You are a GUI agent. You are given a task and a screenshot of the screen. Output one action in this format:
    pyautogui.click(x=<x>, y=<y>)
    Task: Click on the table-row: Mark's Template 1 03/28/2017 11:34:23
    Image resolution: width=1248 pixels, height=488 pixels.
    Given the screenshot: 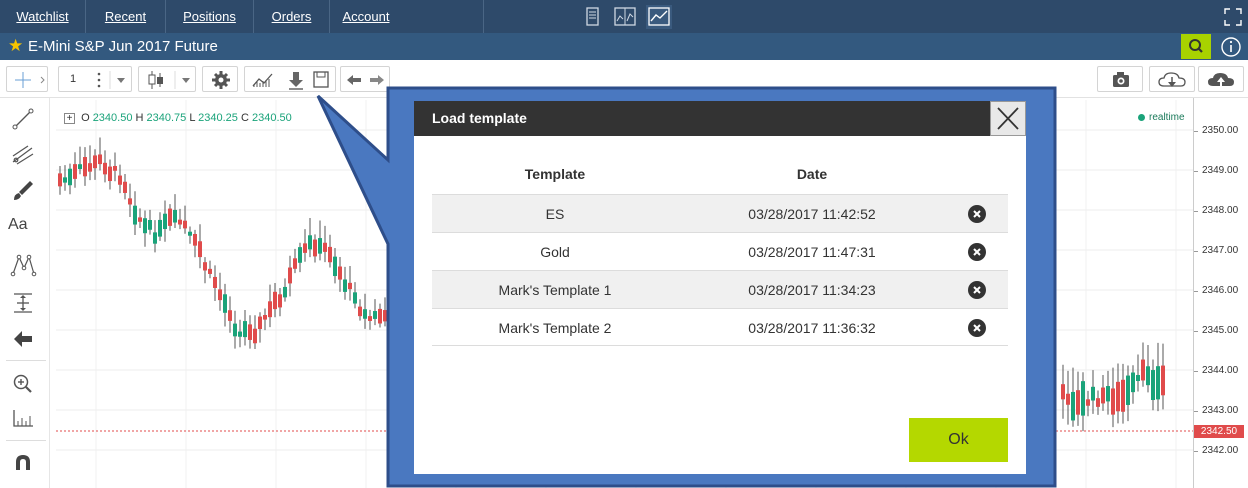 What is the action you would take?
    pyautogui.click(x=720, y=289)
    